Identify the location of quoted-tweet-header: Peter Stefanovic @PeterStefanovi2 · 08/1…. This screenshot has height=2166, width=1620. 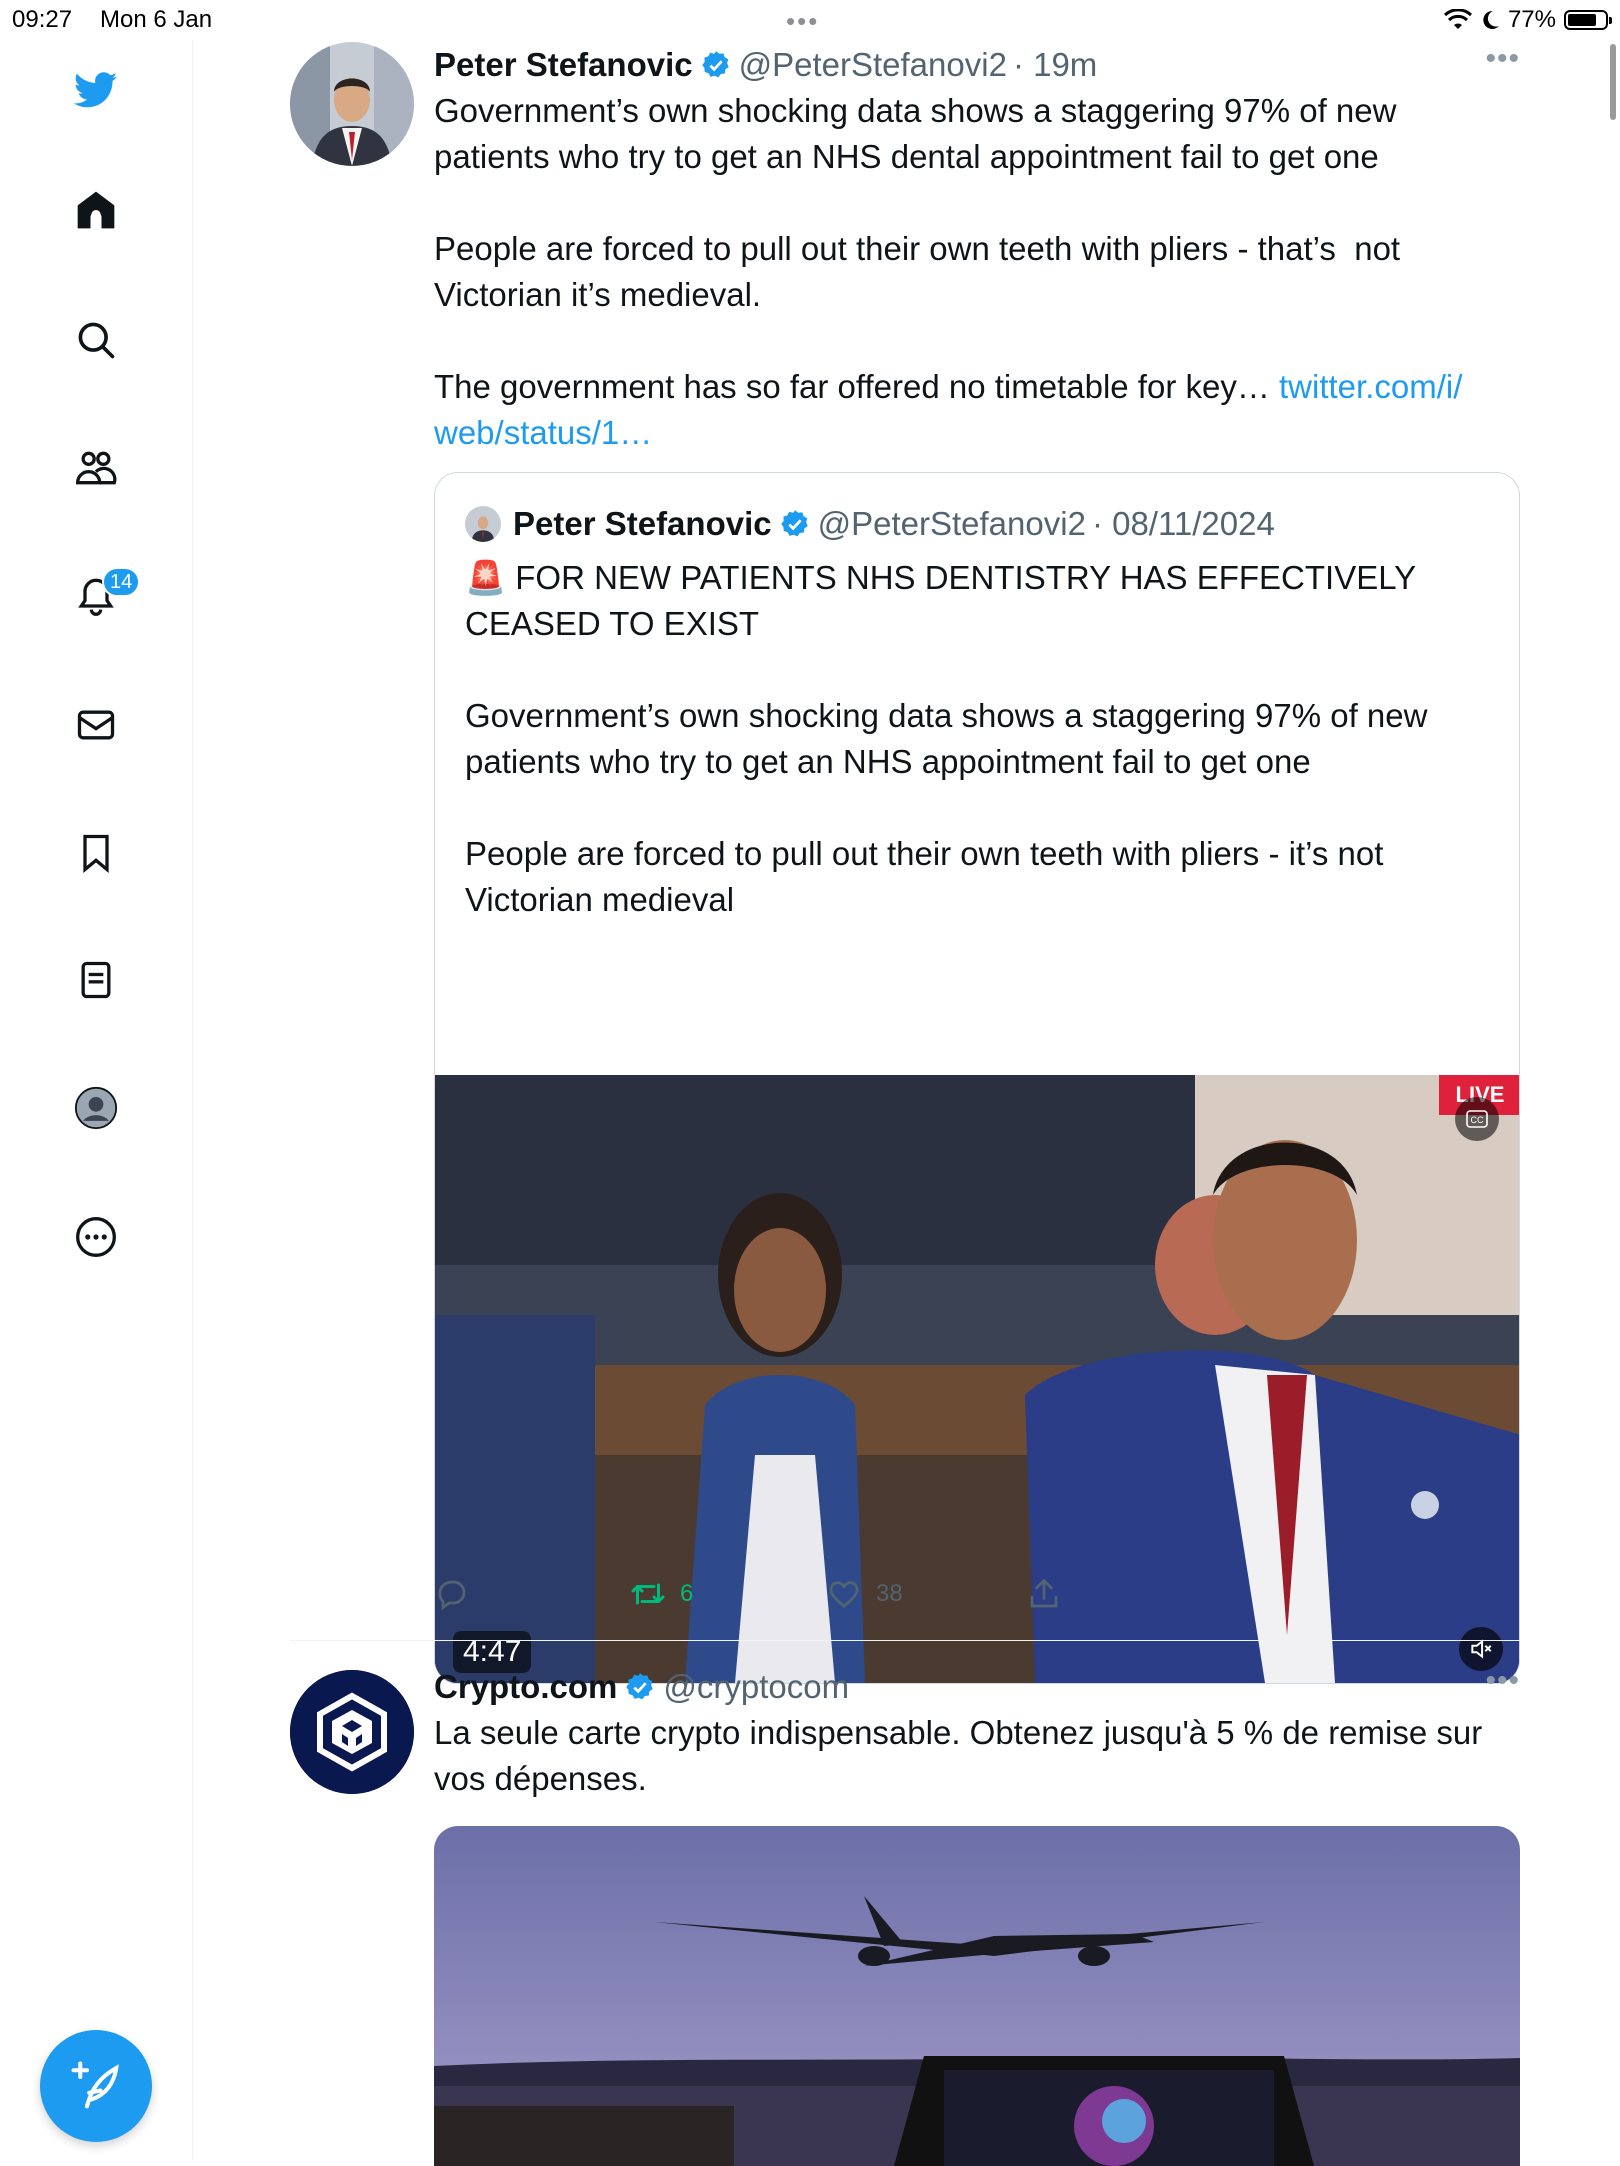
(870, 524).